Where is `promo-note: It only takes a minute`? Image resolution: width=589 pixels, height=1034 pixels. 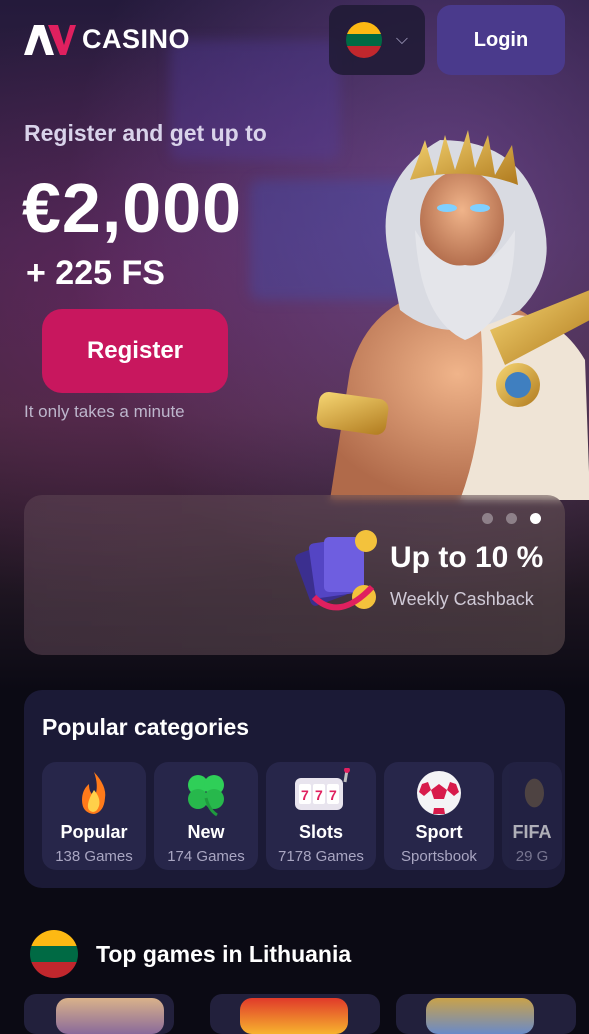
promo-note: It only takes a minute is located at coordinates (104, 411).